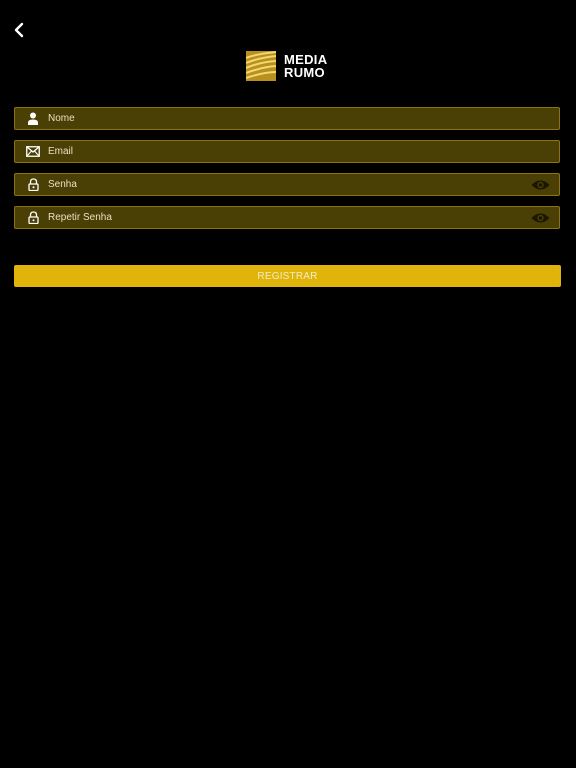  I want to click on brand-logo: MEDIA RUMO, so click(286, 66).